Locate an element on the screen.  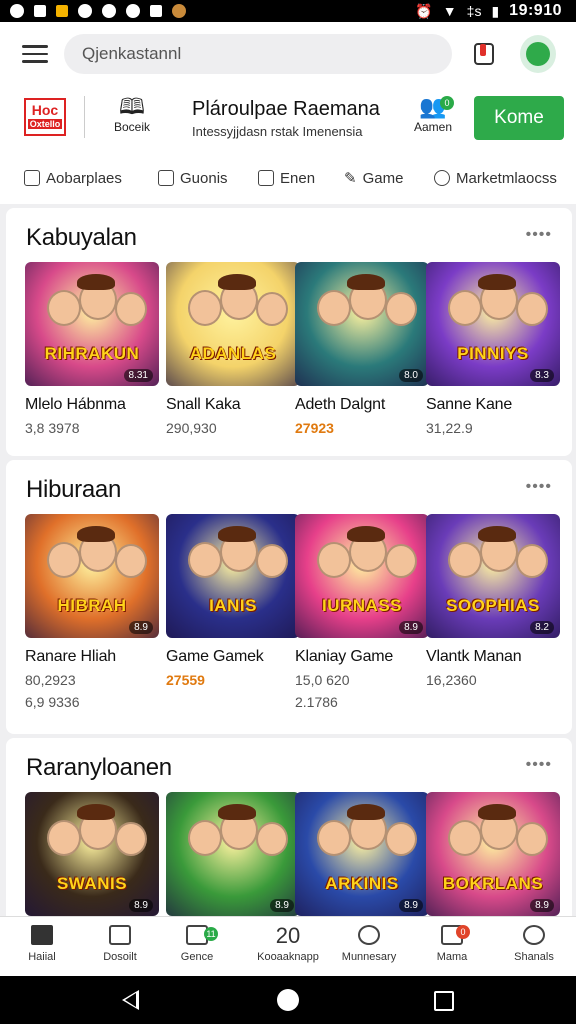
game-thumbnail: SOOPHIAS 8.2 is located at coordinates (493, 576).